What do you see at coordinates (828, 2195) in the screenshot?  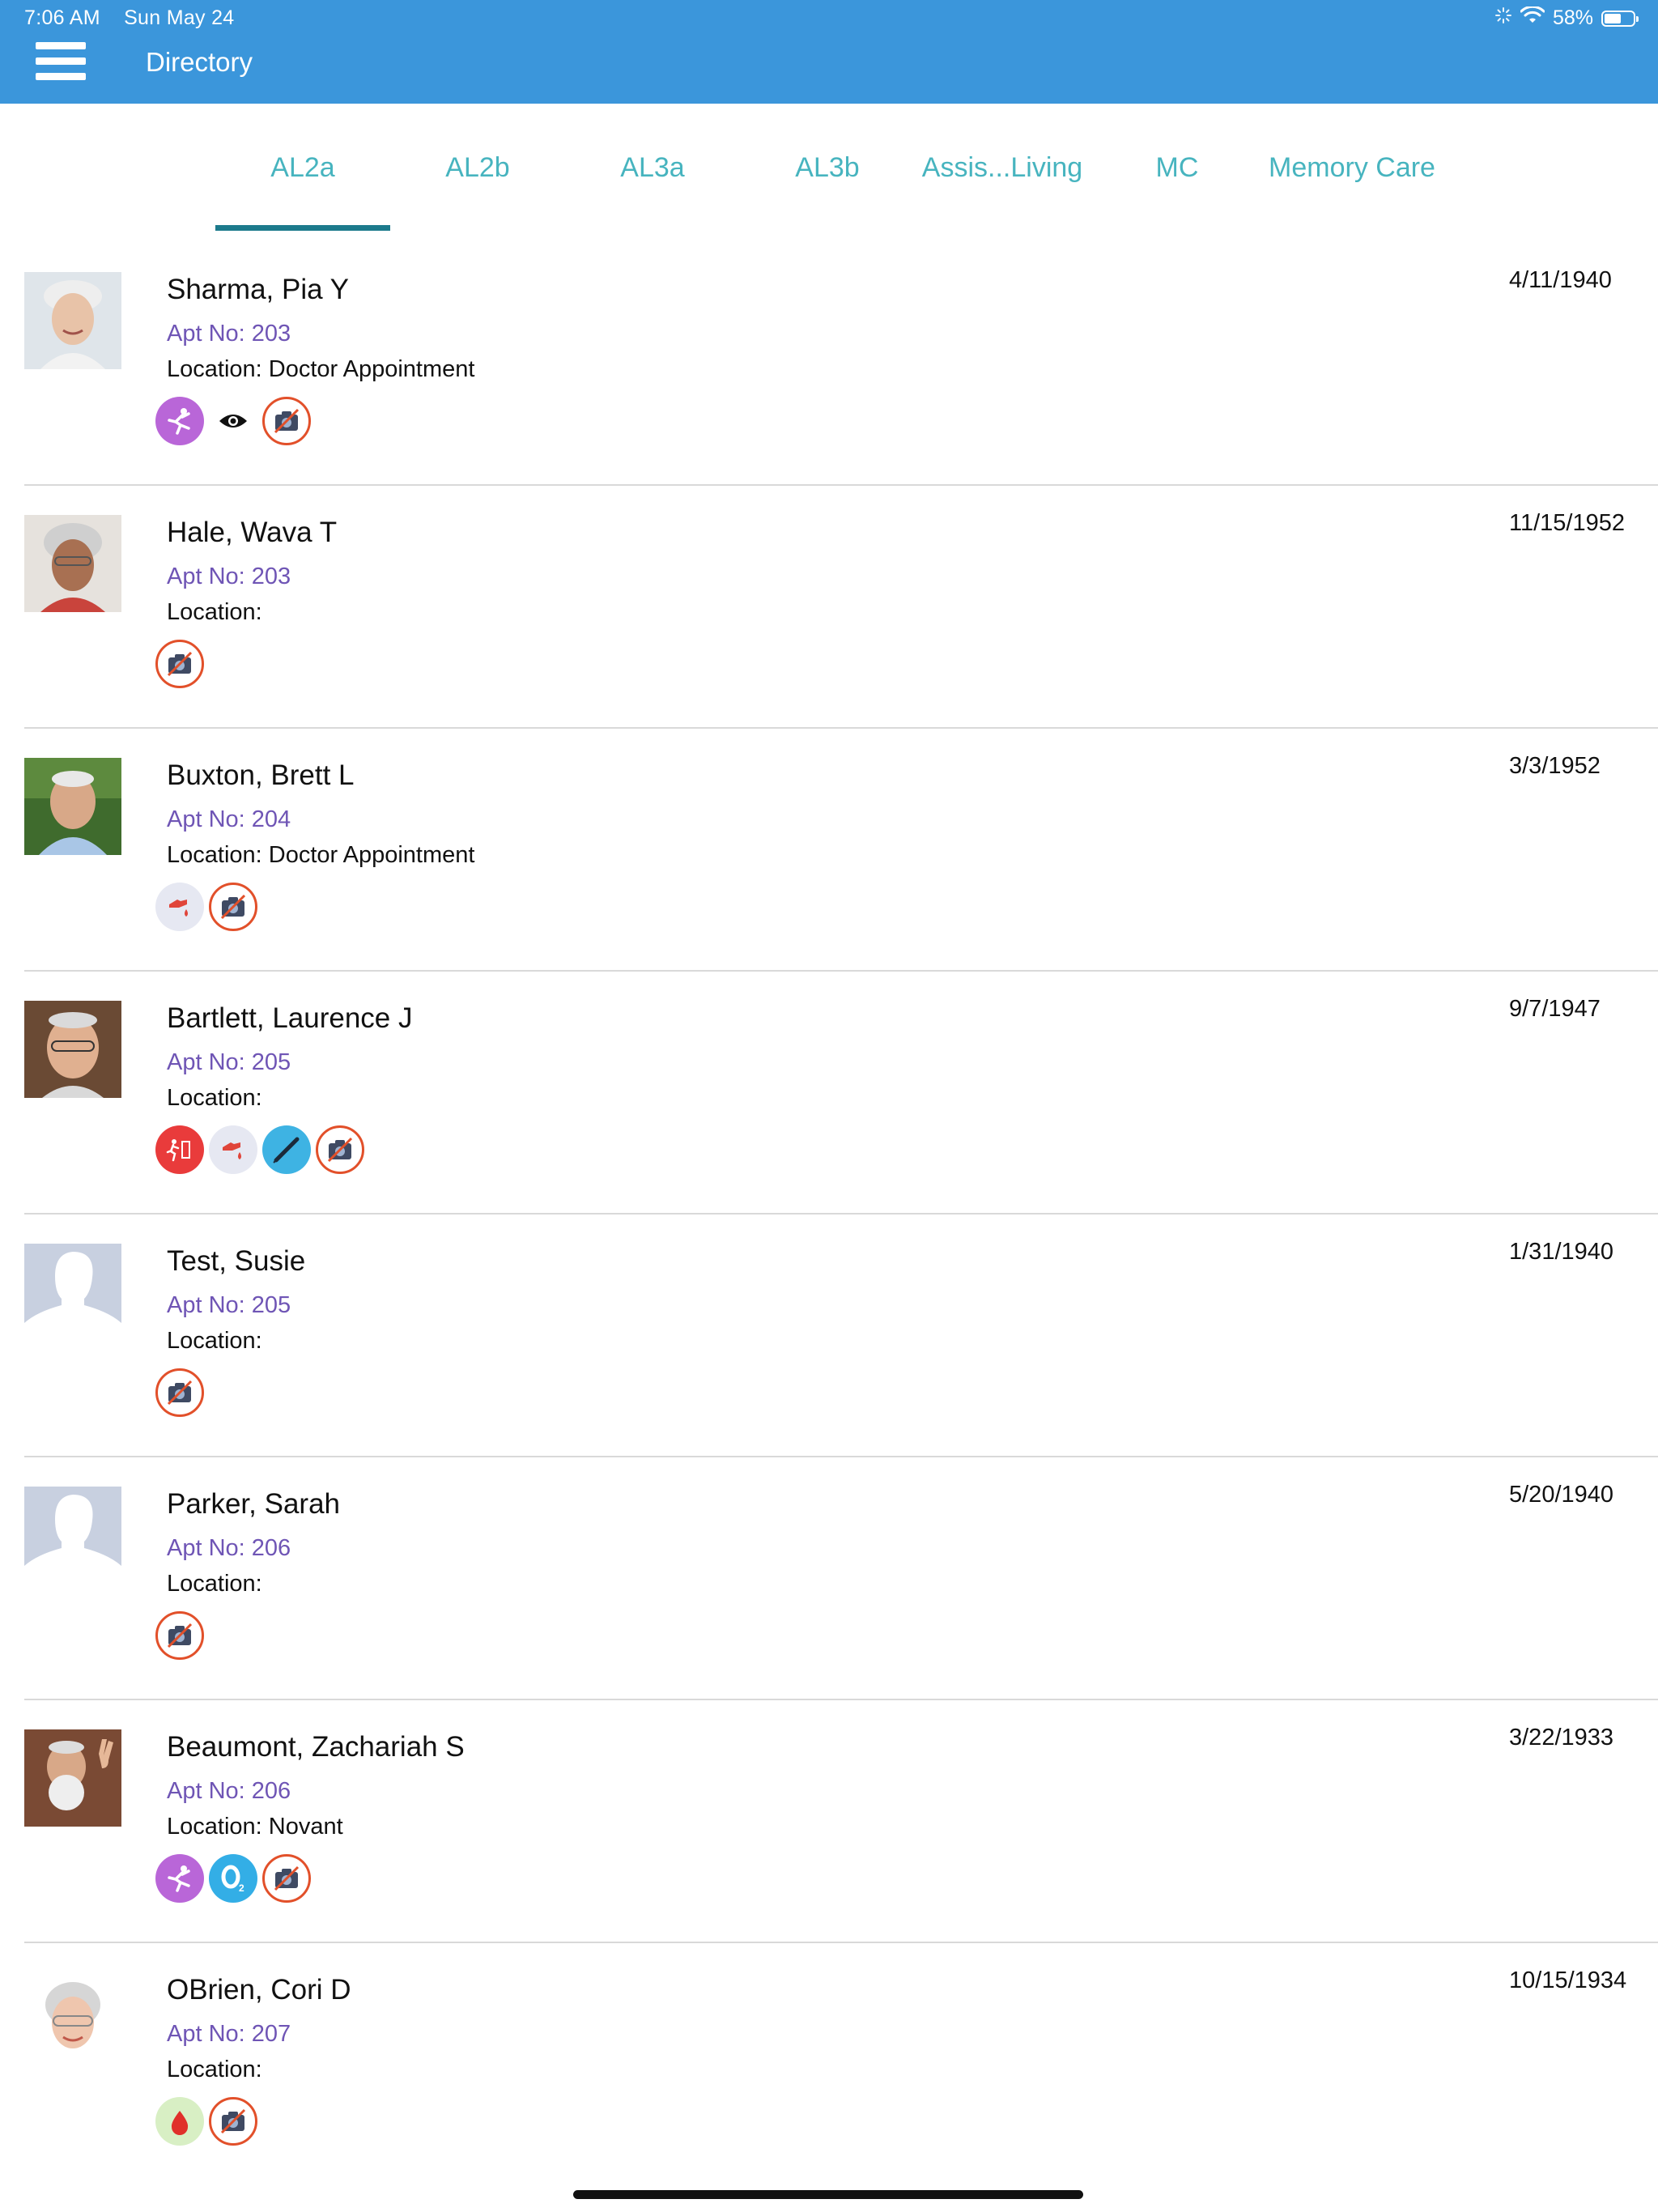 I see `home-indicator` at bounding box center [828, 2195].